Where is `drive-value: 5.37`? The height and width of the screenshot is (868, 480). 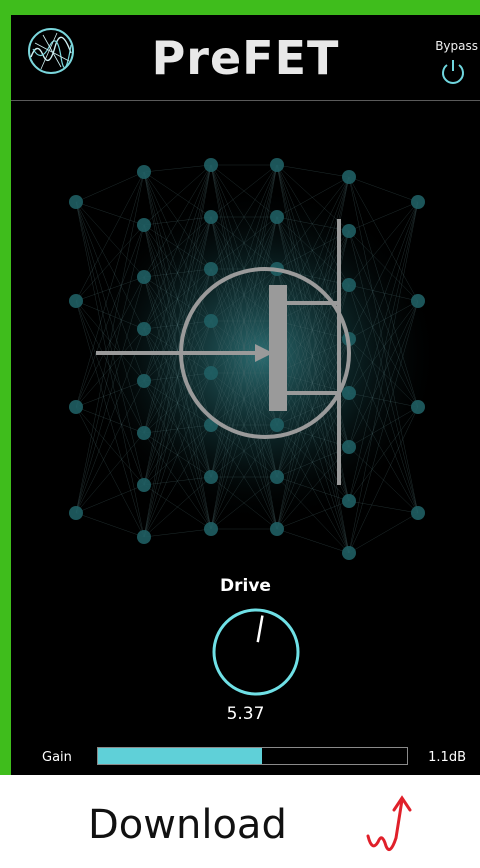 drive-value: 5.37 is located at coordinates (245, 714).